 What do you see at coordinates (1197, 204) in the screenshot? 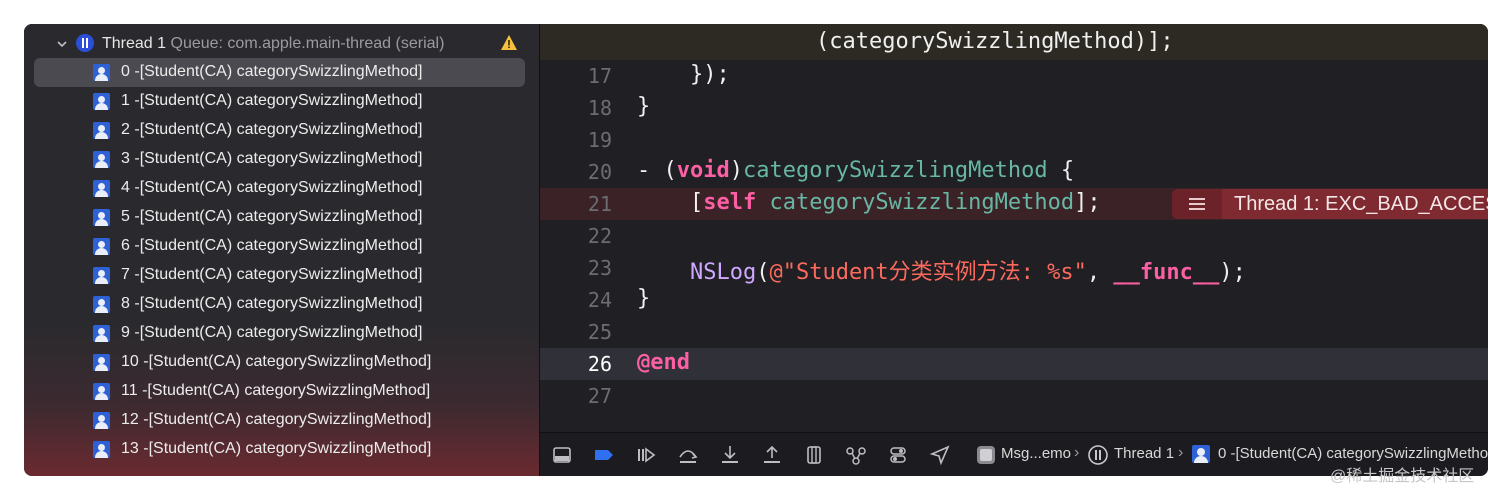
I see `list-icon` at bounding box center [1197, 204].